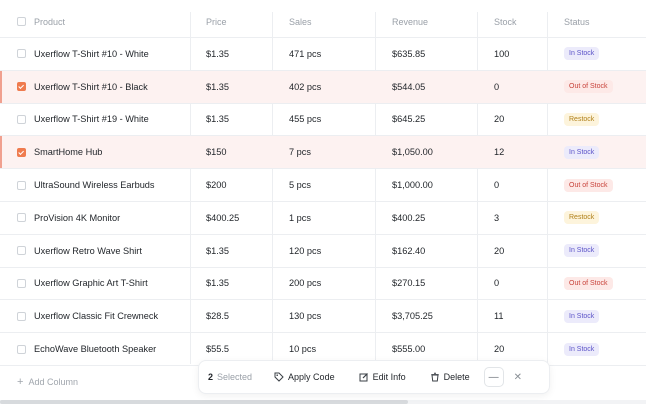 This screenshot has width=646, height=407. I want to click on add-column-label: Add Column, so click(53, 382).